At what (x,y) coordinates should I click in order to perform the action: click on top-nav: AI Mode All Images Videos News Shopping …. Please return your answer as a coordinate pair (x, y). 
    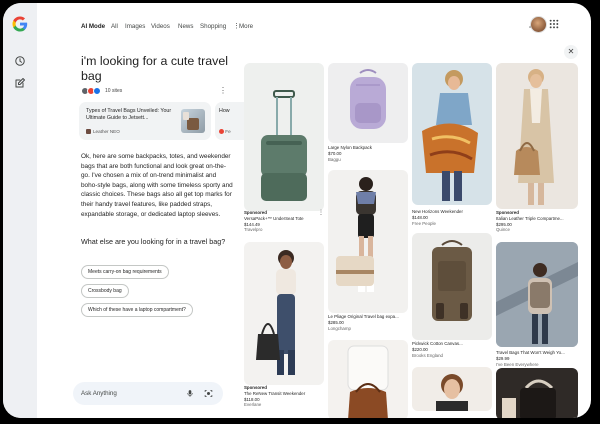
    Looking at the image, I should click on (314, 23).